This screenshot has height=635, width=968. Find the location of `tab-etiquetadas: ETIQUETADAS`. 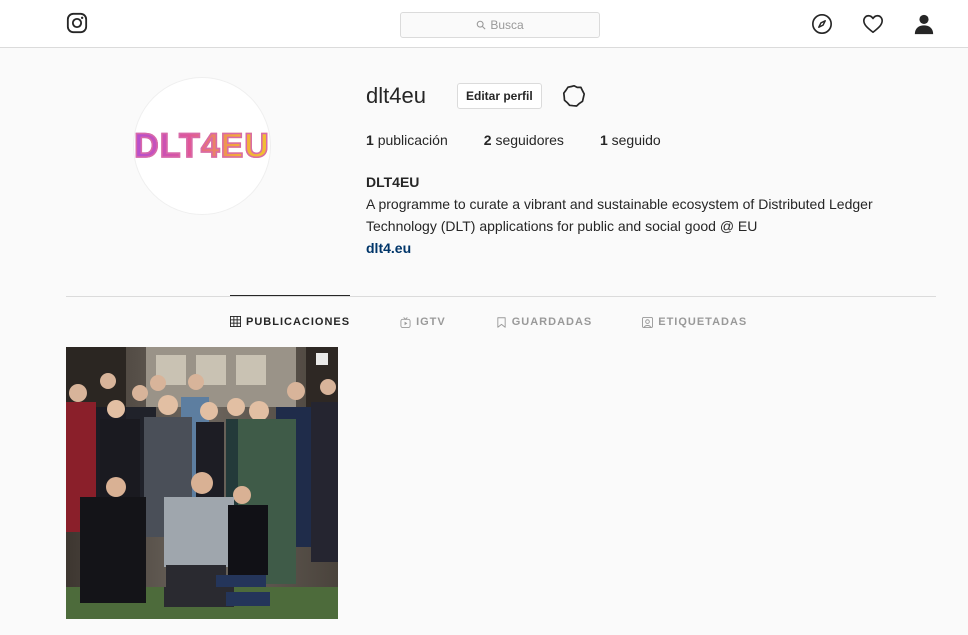

tab-etiquetadas: ETIQUETADAS is located at coordinates (694, 322).